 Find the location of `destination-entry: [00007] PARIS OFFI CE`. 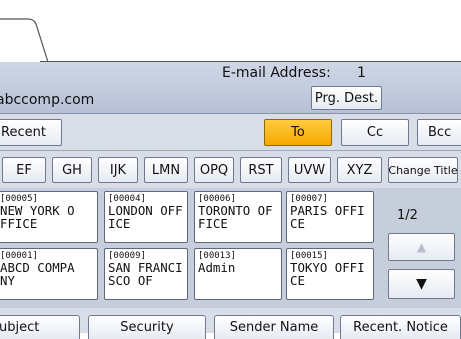

destination-entry: [00007] PARIS OFFI CE is located at coordinates (330, 217).